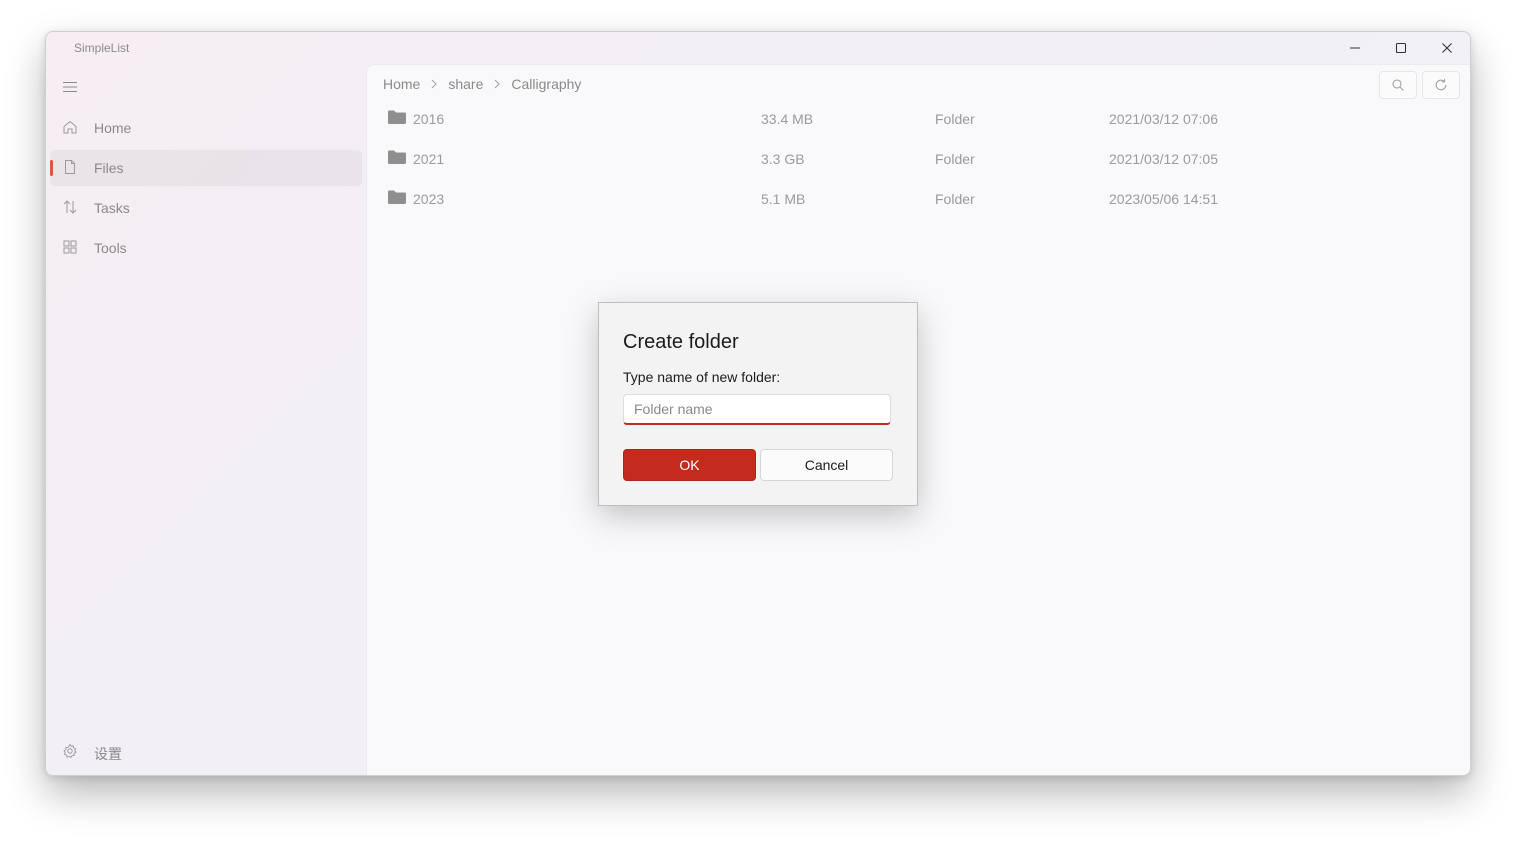  Describe the element at coordinates (826, 465) in the screenshot. I see `cancel-button: Cancel` at that location.